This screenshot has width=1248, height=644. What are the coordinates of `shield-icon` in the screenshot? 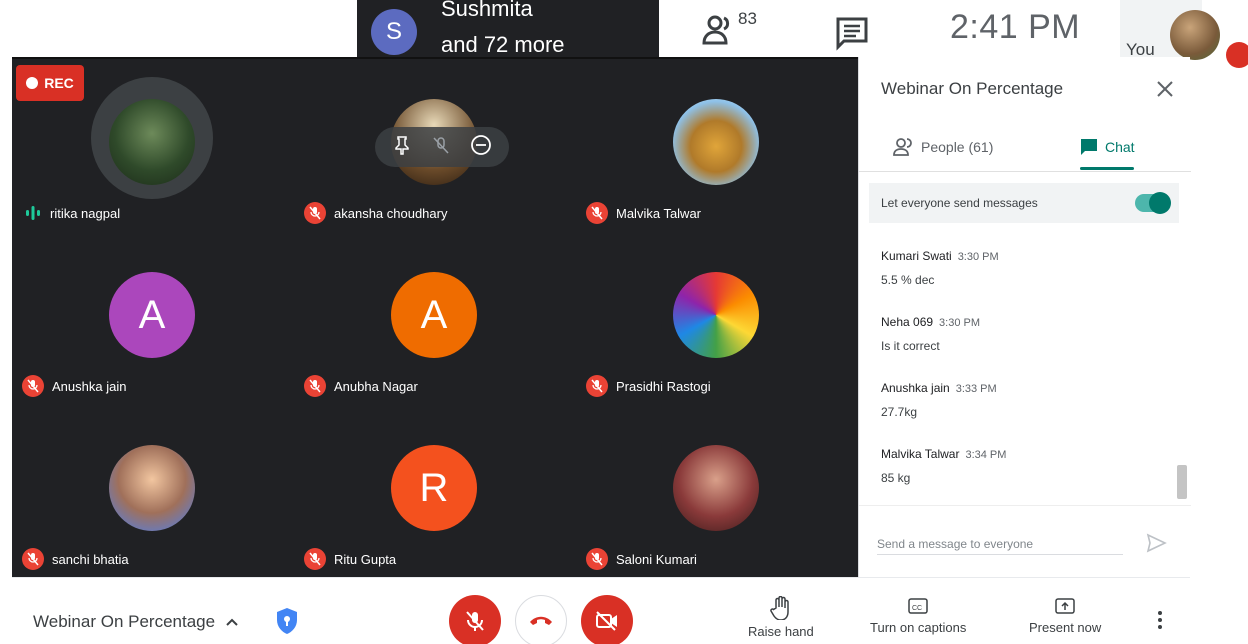 It's located at (287, 621).